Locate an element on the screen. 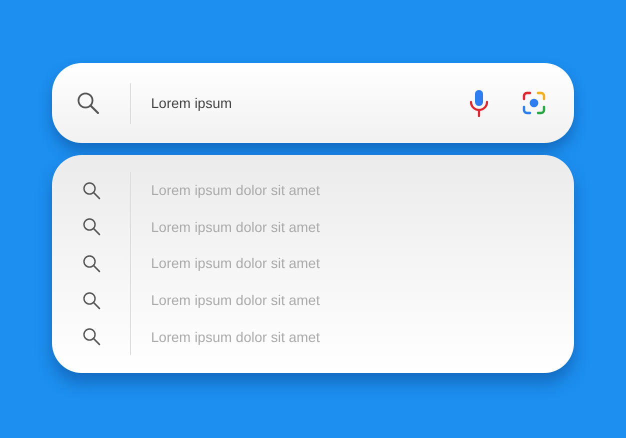 Image resolution: width=626 pixels, height=438 pixels. microphone-icon is located at coordinates (479, 103).